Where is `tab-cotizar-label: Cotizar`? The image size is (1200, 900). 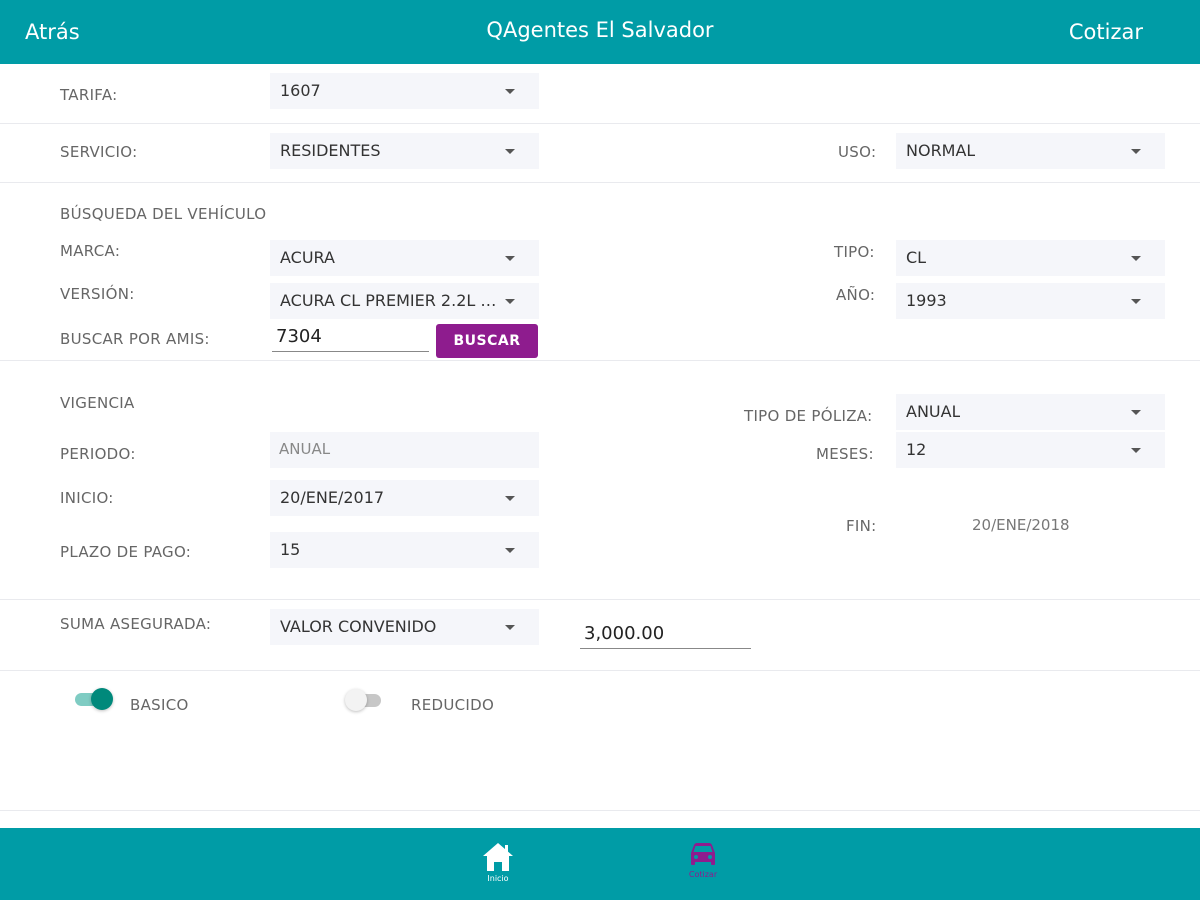
tab-cotizar-label: Cotizar is located at coordinates (703, 874).